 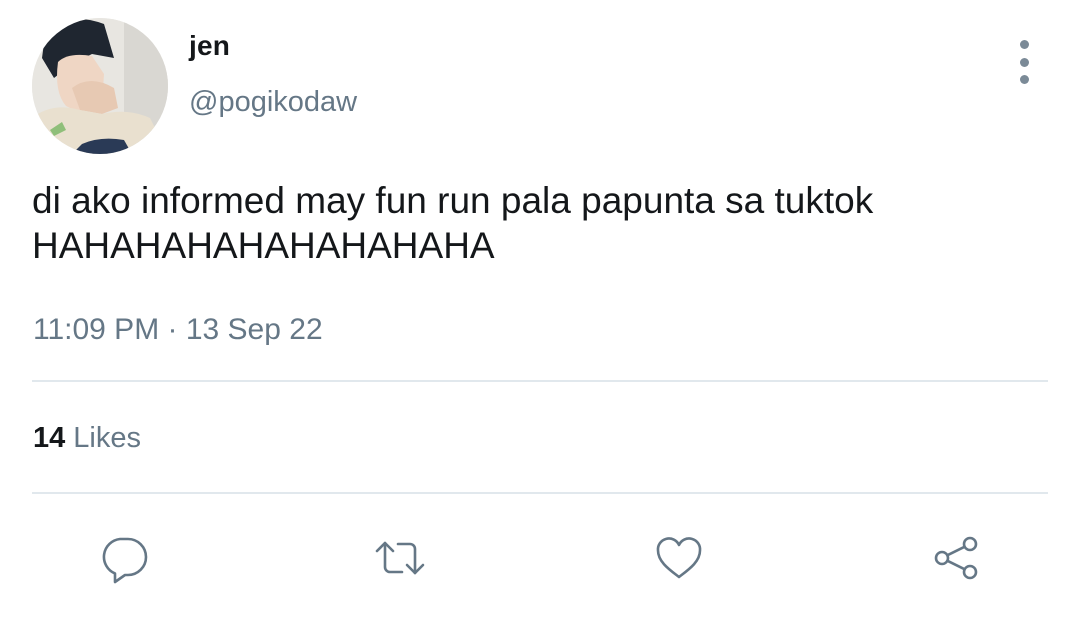 I want to click on avatar-photo, so click(x=100, y=86).